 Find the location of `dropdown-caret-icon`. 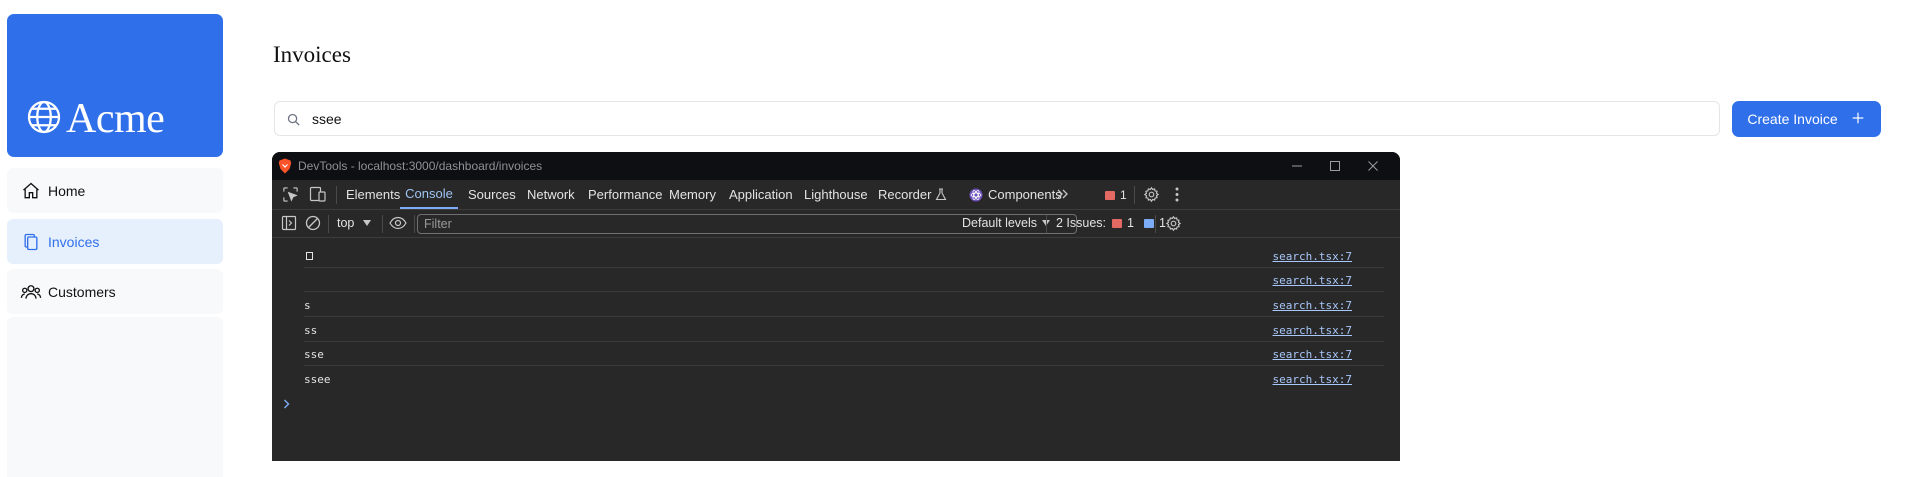

dropdown-caret-icon is located at coordinates (367, 223).